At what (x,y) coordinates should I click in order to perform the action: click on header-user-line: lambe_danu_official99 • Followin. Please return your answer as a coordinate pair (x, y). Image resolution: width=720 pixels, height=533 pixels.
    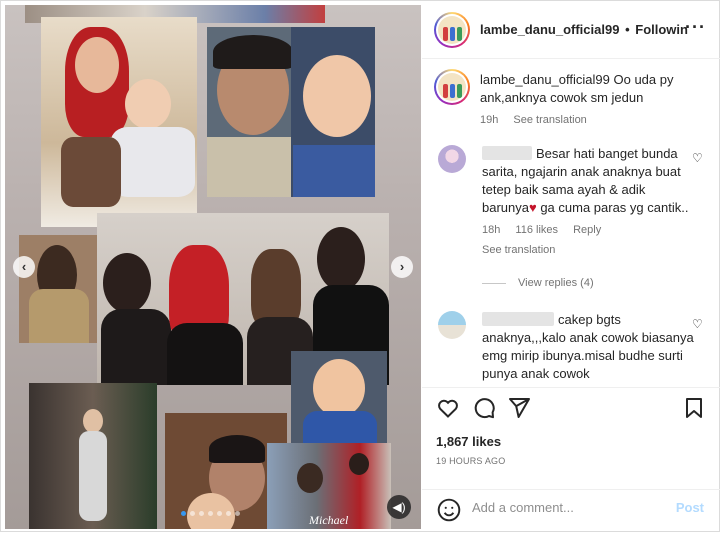
    Looking at the image, I should click on (584, 29).